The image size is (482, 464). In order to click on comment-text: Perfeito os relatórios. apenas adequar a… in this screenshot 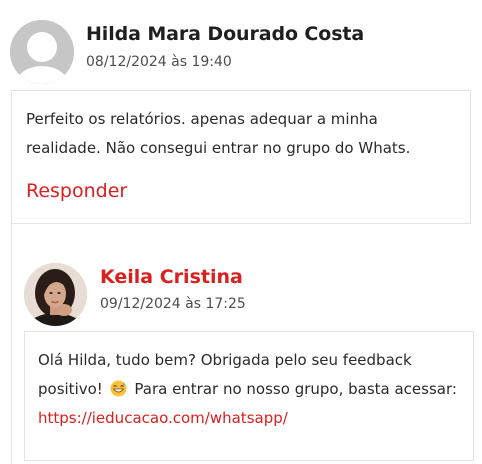, I will do `click(218, 133)`.